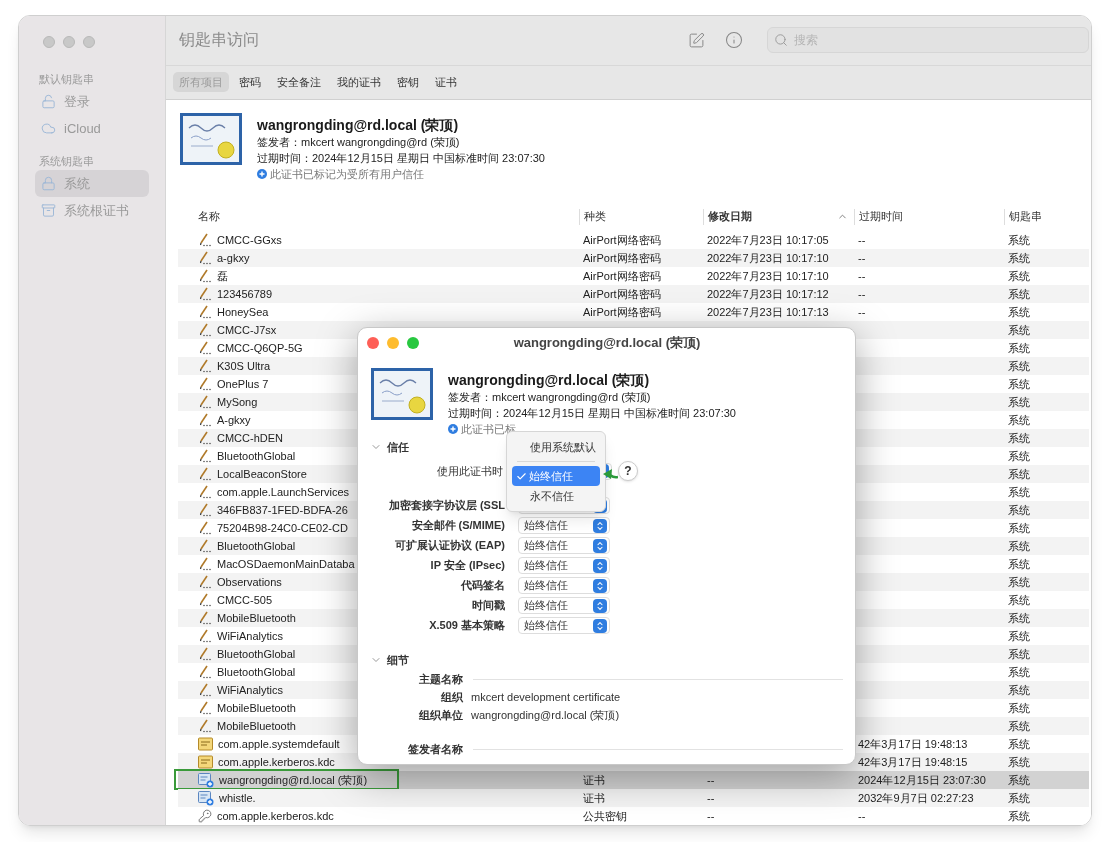 This screenshot has width=1109, height=842. Describe the element at coordinates (546, 697) in the screenshot. I see `field-value: mkcert development certificate` at that location.